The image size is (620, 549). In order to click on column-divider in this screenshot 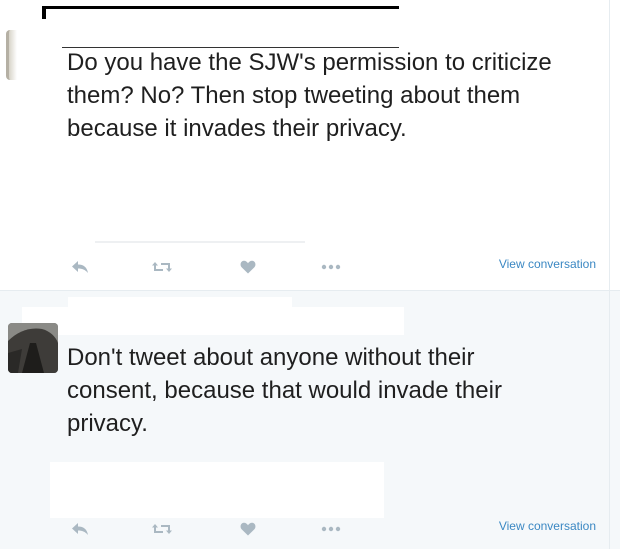, I will do `click(609, 274)`.